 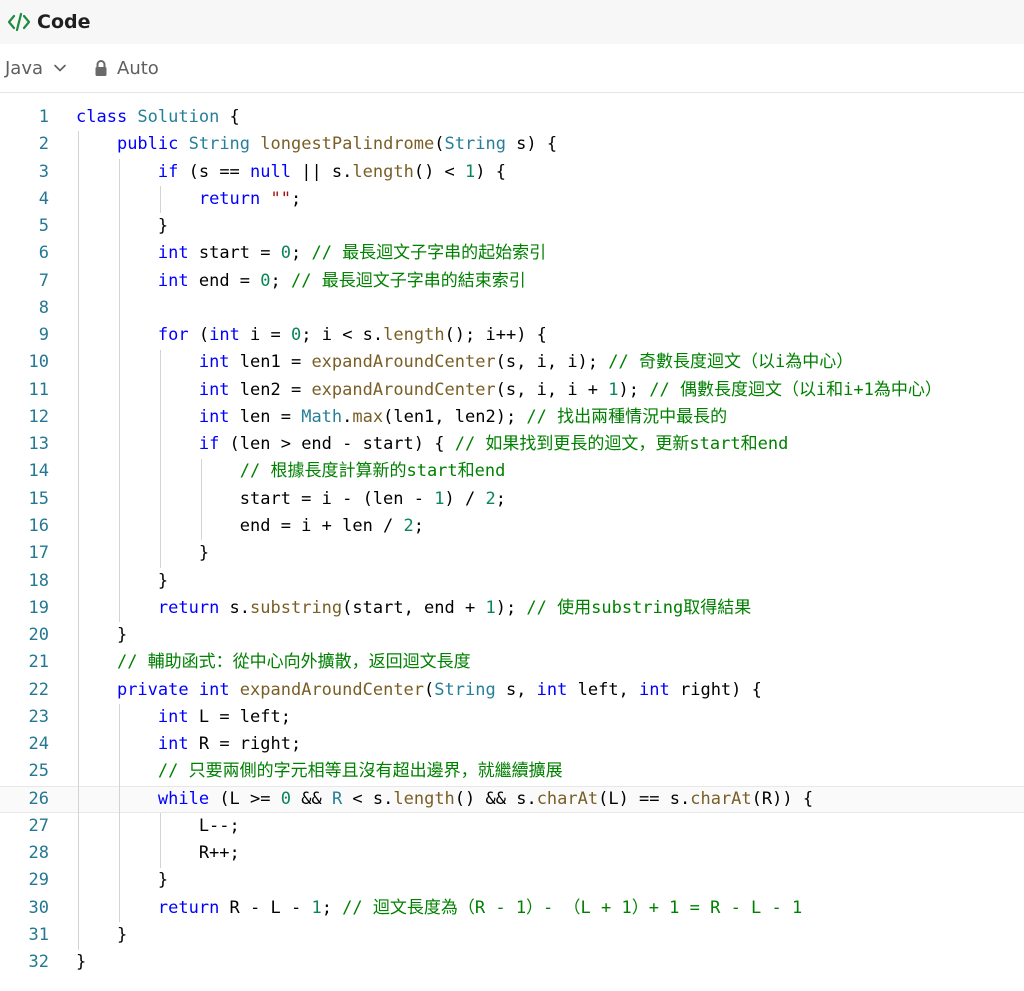 What do you see at coordinates (512, 499) in the screenshot?
I see `code-line: 15 start = i - (len - 1) / 2;` at bounding box center [512, 499].